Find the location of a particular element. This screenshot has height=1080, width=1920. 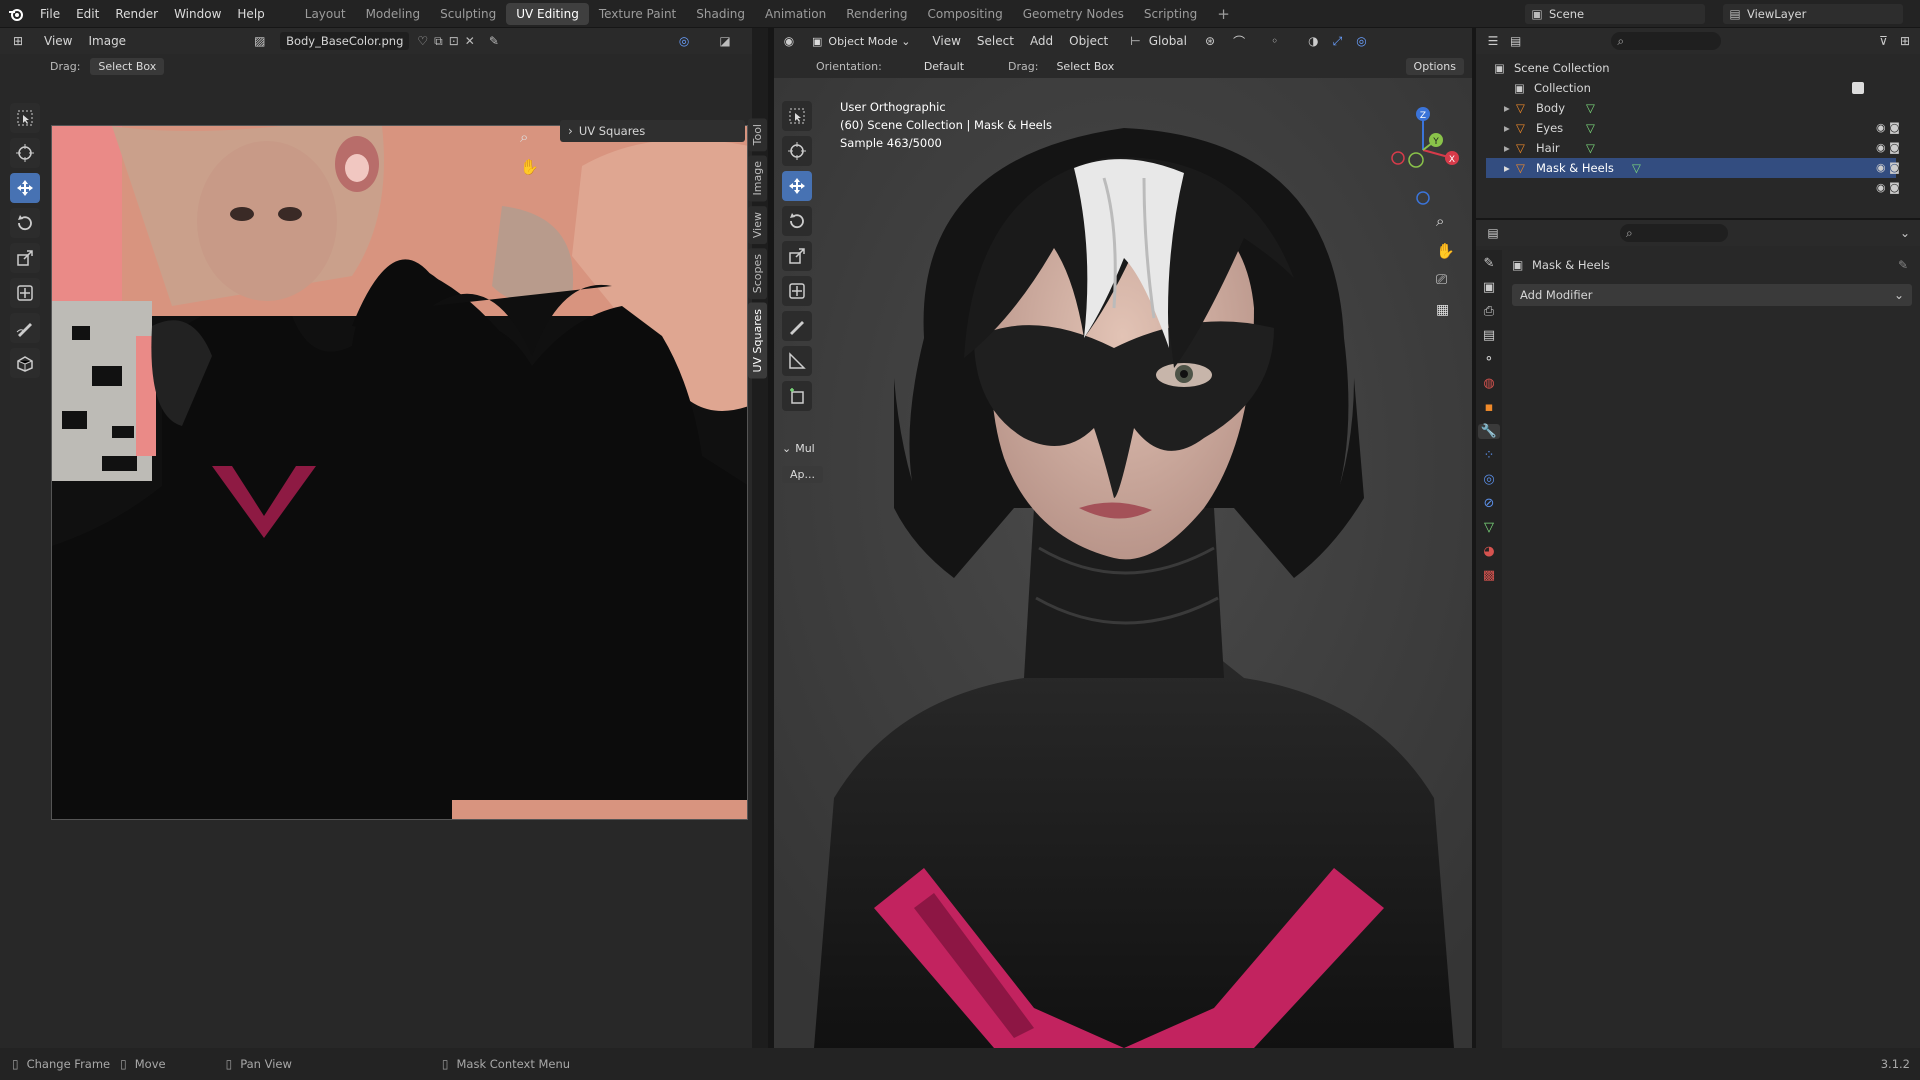

fake-user-icon: ♡ is located at coordinates (422, 41).